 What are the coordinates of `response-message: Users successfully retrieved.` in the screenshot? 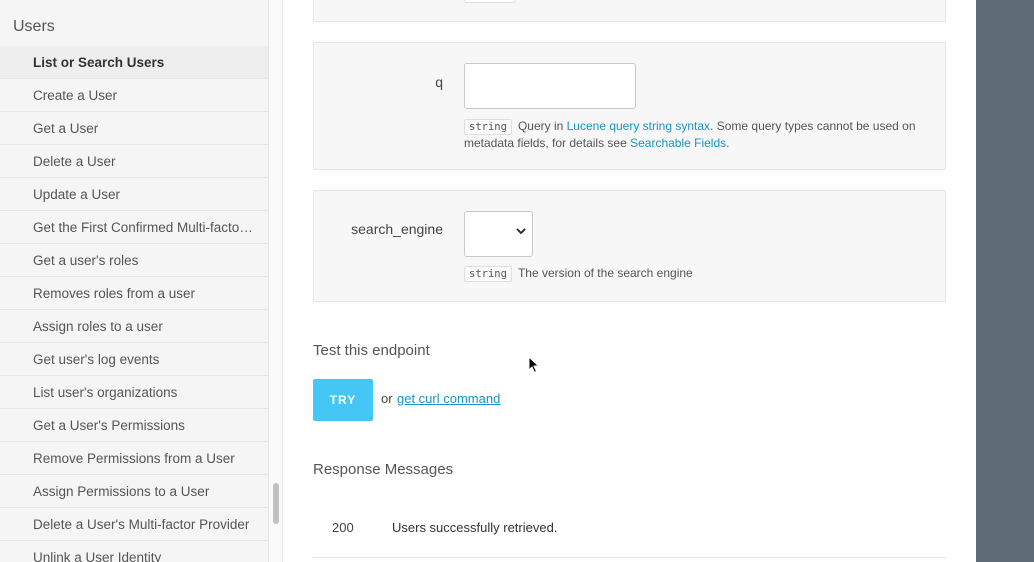 It's located at (475, 527).